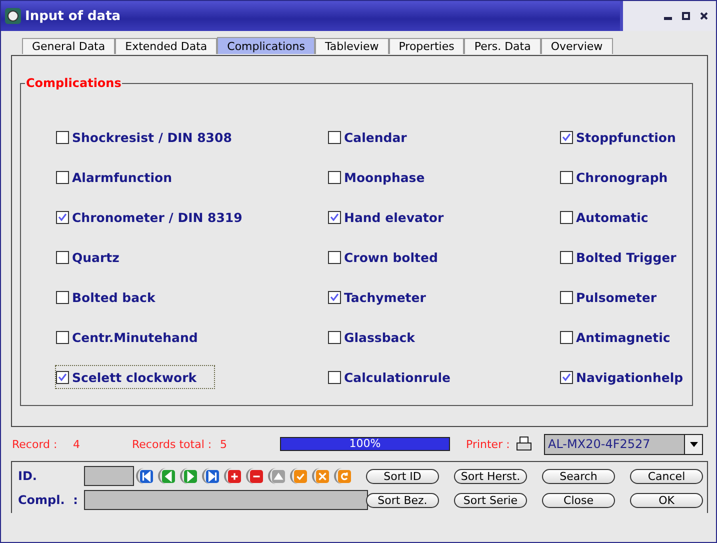 The width and height of the screenshot is (717, 543). What do you see at coordinates (444, 177) in the screenshot?
I see `checkbox-option: Moonphase` at bounding box center [444, 177].